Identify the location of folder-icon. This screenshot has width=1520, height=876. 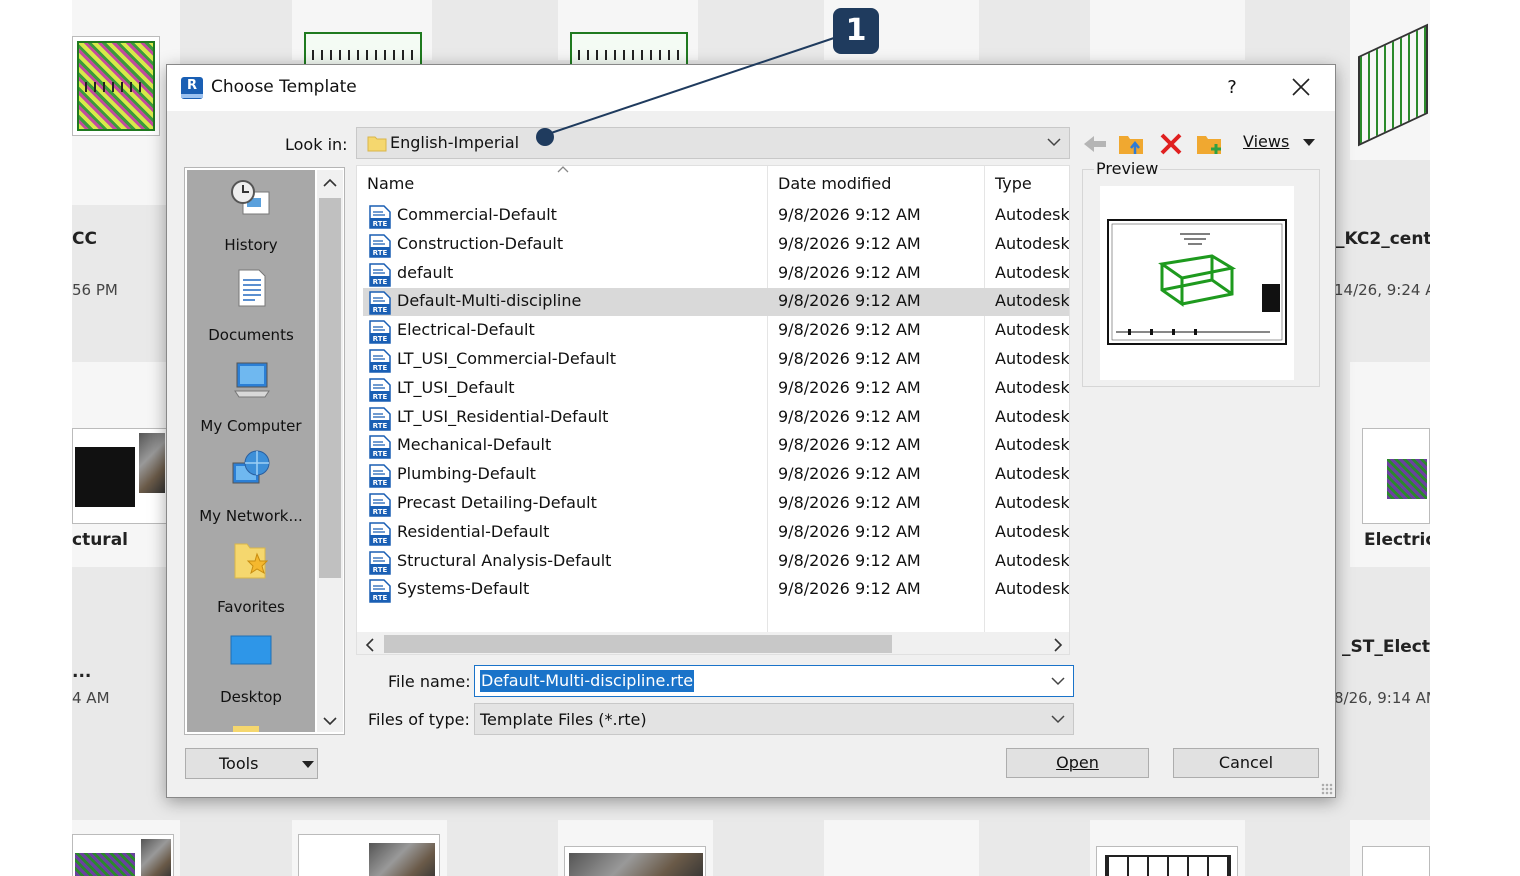
(377, 144).